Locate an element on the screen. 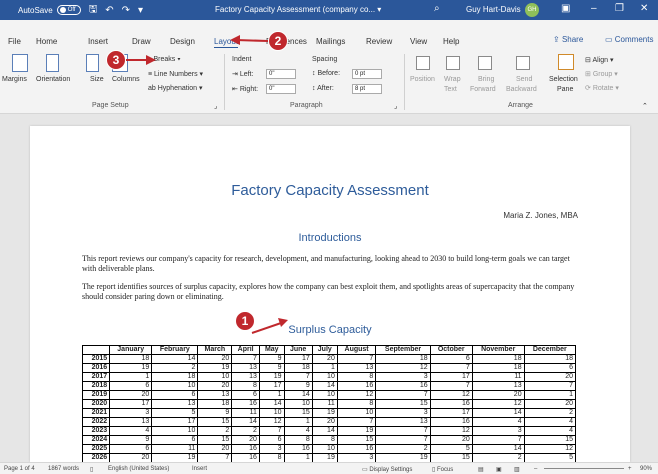 Image resolution: width=658 pixels, height=474 pixels. paragraph-launcher-icon: ⌟ is located at coordinates (395, 106).